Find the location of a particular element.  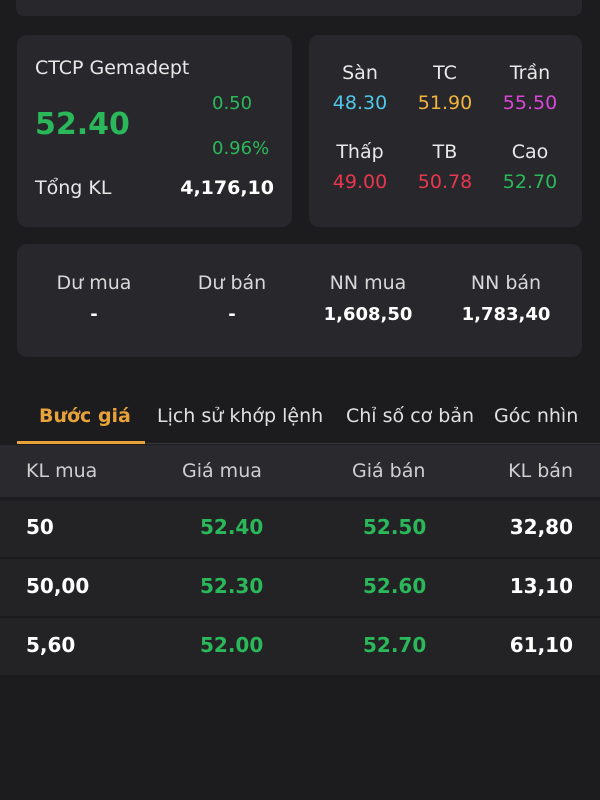

sell-volume: 32,80 is located at coordinates (541, 527).